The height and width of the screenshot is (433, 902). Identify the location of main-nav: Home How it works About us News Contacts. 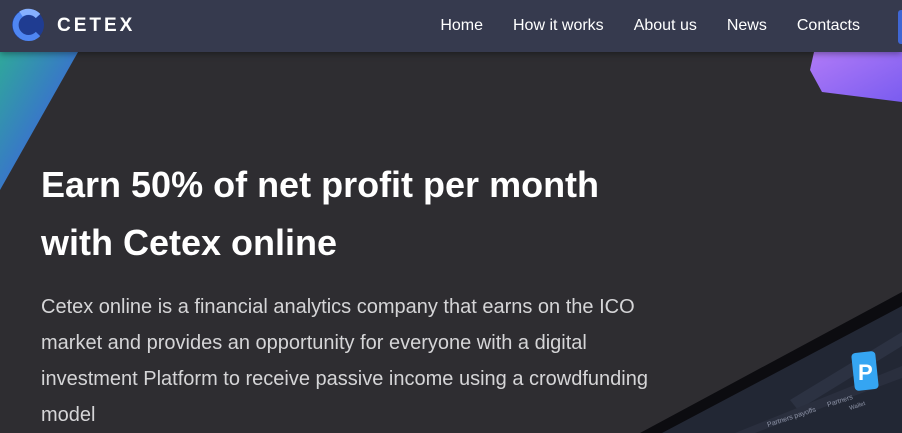
(650, 26).